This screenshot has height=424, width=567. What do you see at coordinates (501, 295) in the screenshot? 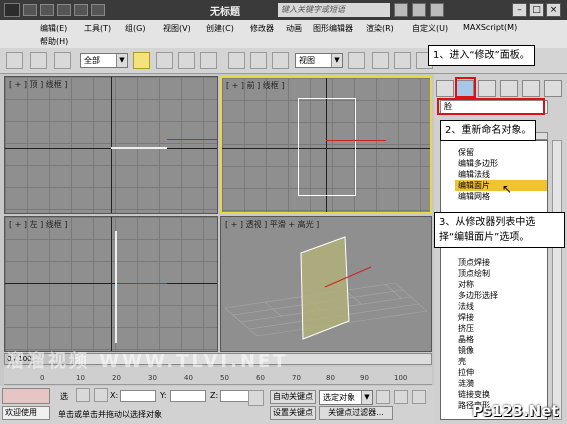
I see `list-item: 多边形选择` at bounding box center [501, 295].